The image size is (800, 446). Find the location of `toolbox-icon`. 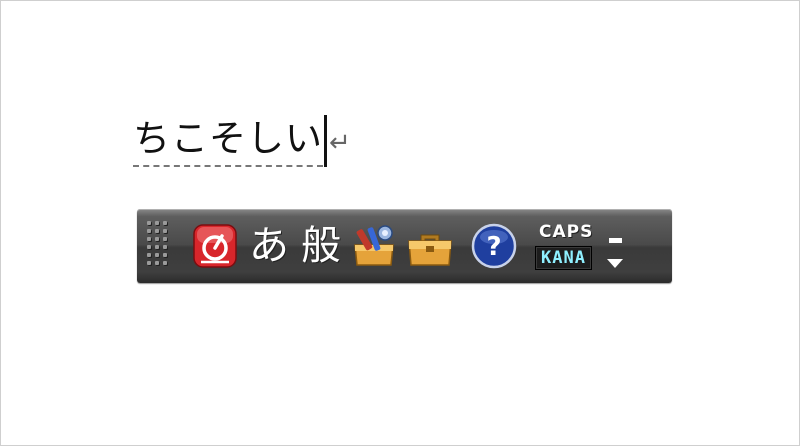

toolbox-icon is located at coordinates (430, 246).